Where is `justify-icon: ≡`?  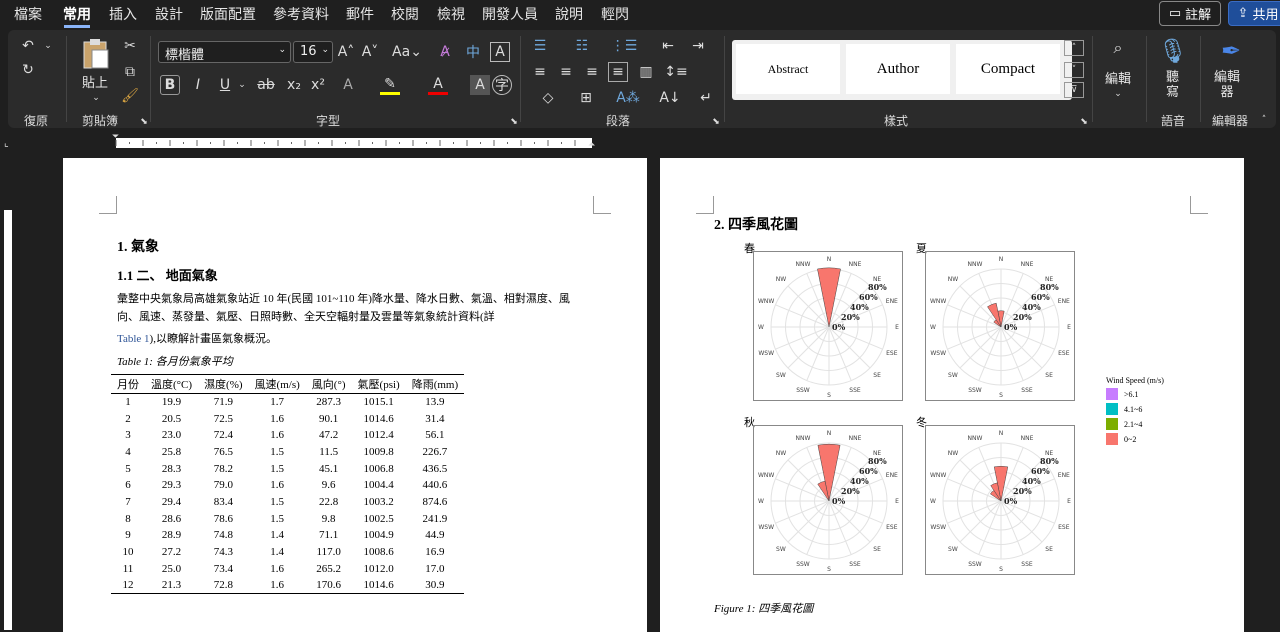
justify-icon: ≡ is located at coordinates (618, 72).